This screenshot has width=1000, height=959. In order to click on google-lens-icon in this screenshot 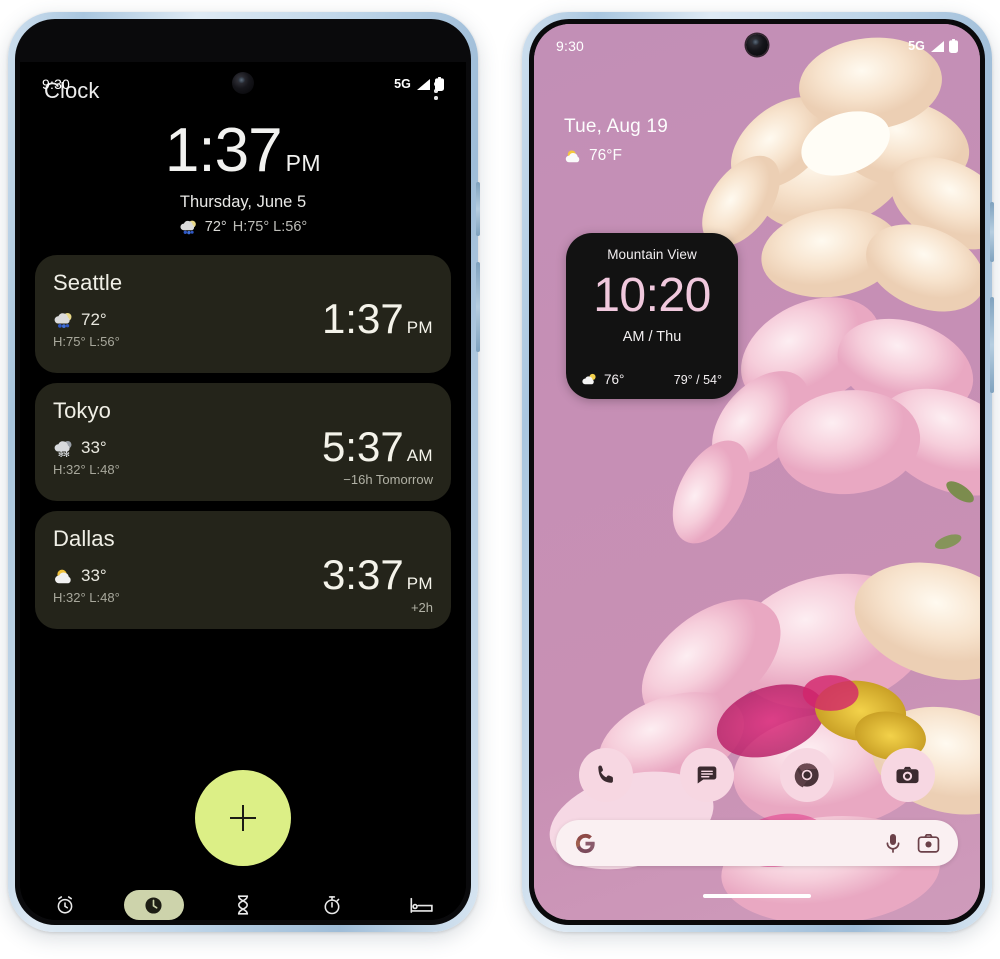, I will do `click(928, 843)`.